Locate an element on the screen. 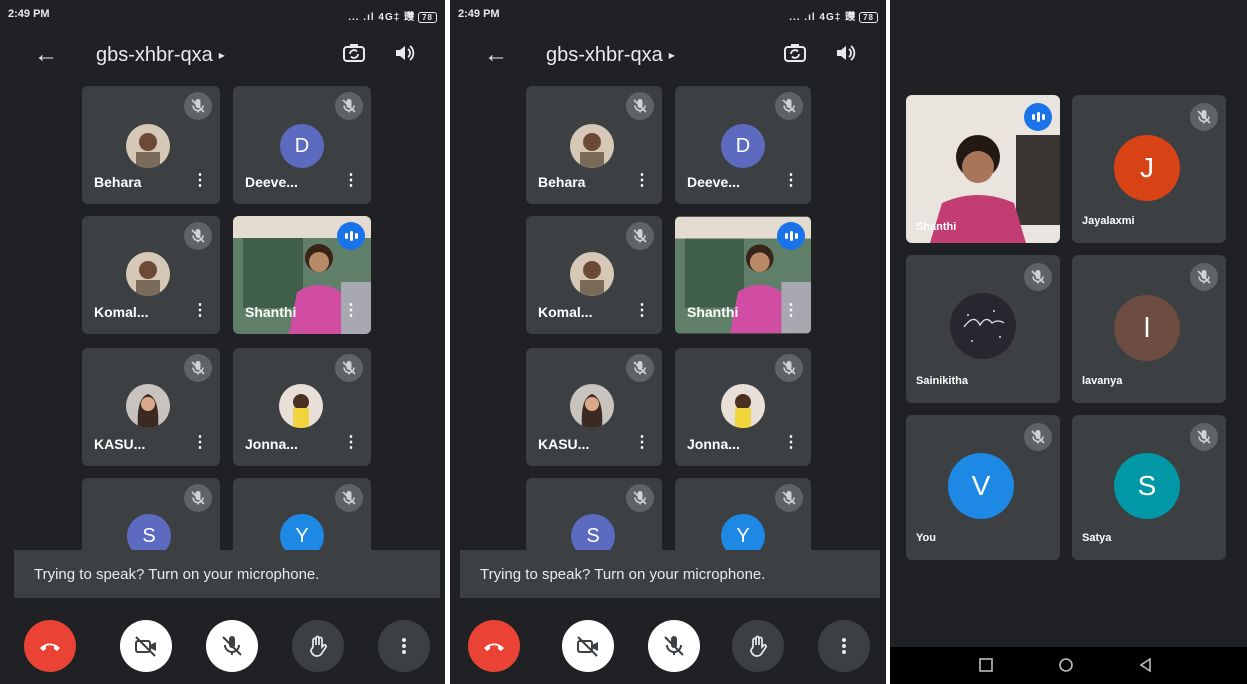 The height and width of the screenshot is (684, 1247). participant-name: lavanya is located at coordinates (1102, 381).